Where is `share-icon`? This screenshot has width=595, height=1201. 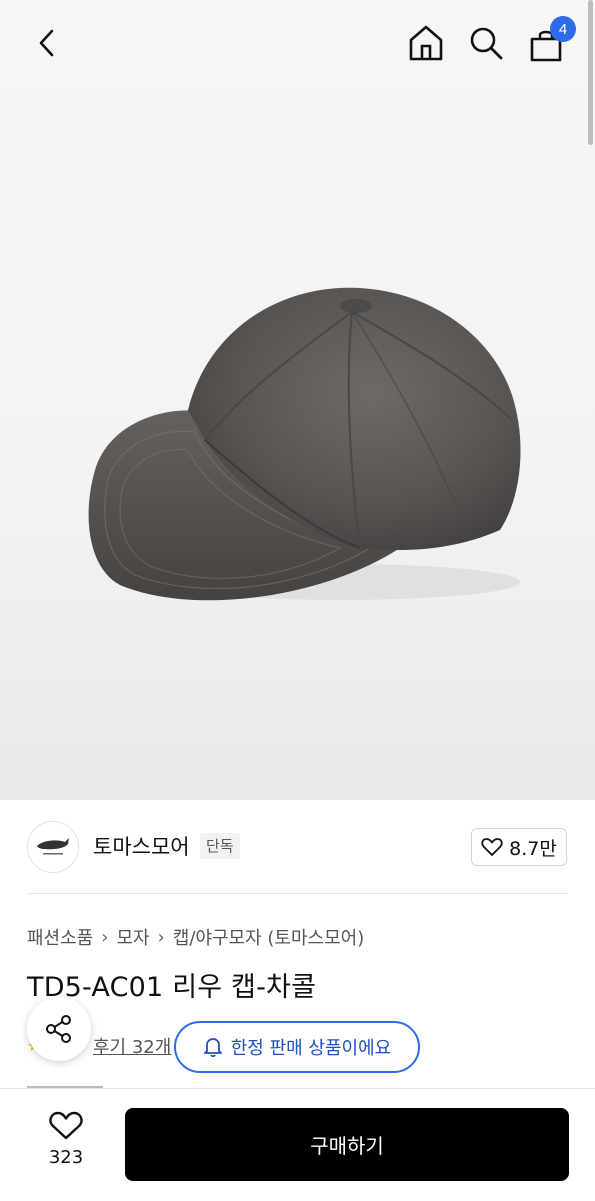
share-icon is located at coordinates (58, 1029).